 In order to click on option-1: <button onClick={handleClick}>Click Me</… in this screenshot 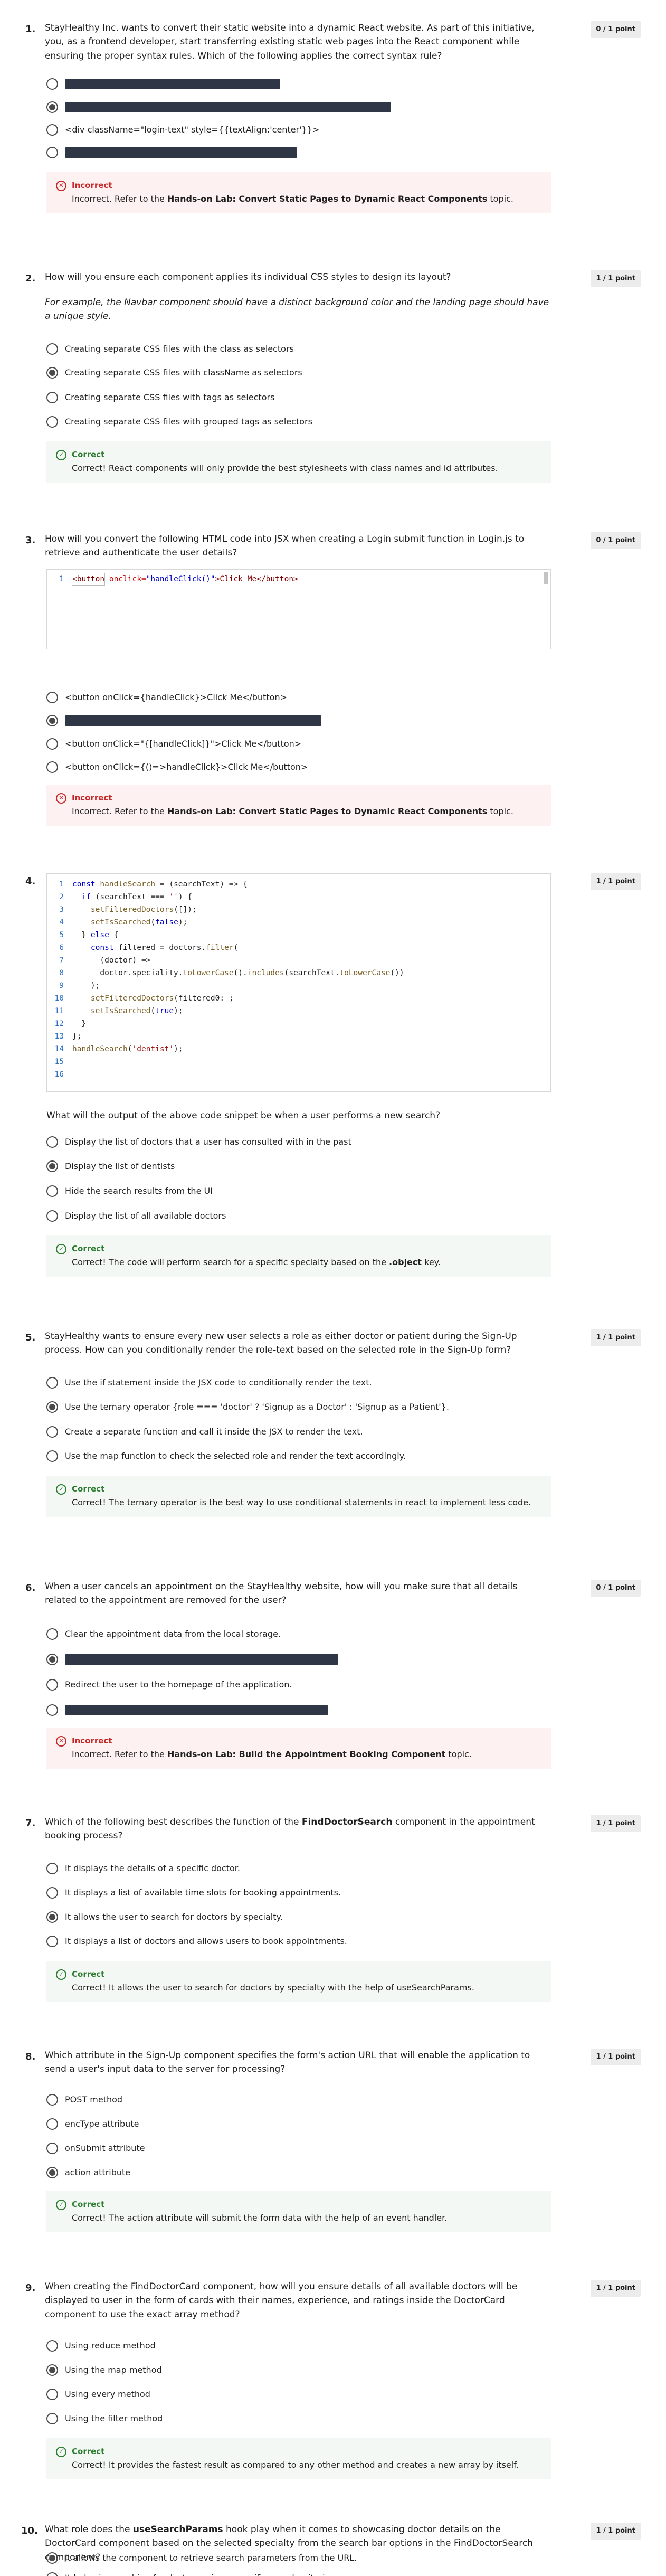, I will do `click(166, 697)`.